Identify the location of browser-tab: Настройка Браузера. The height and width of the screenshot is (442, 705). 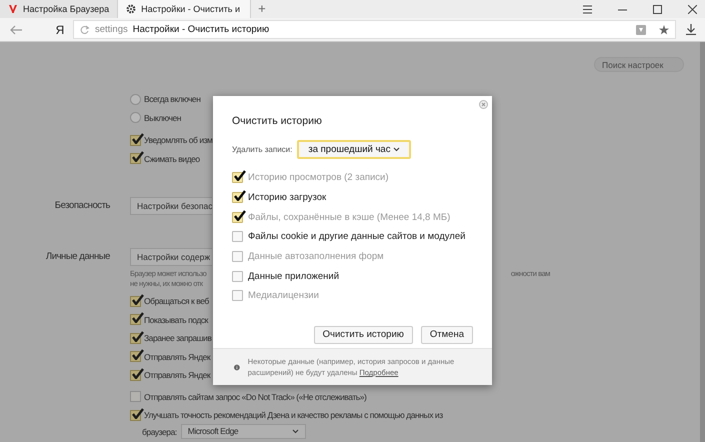
(59, 9).